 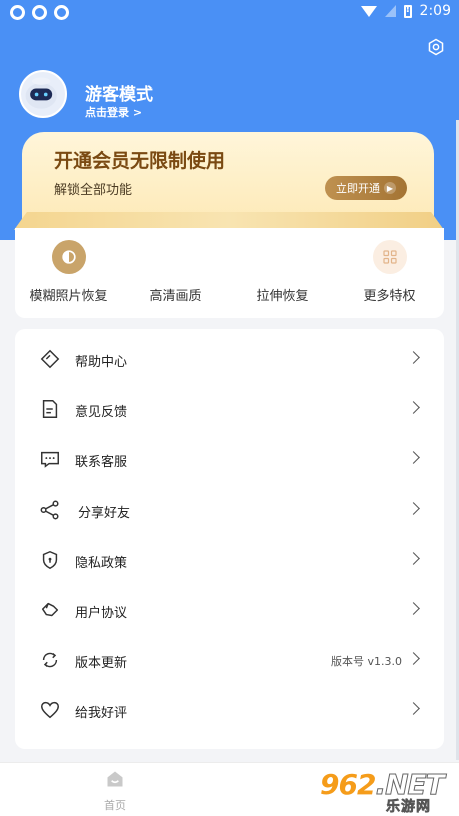 I want to click on contrast-icon, so click(x=68, y=257).